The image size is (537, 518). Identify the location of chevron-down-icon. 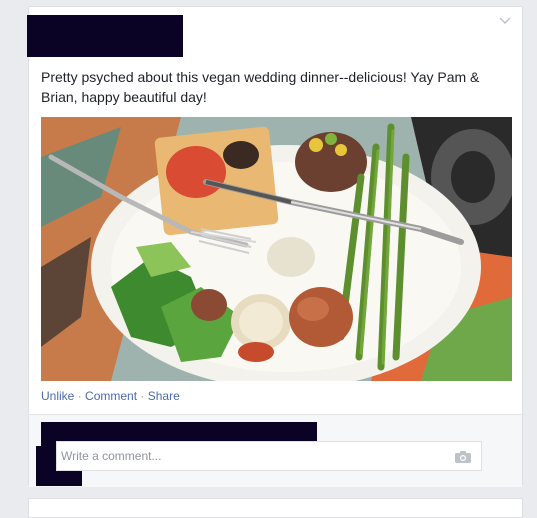
(505, 22).